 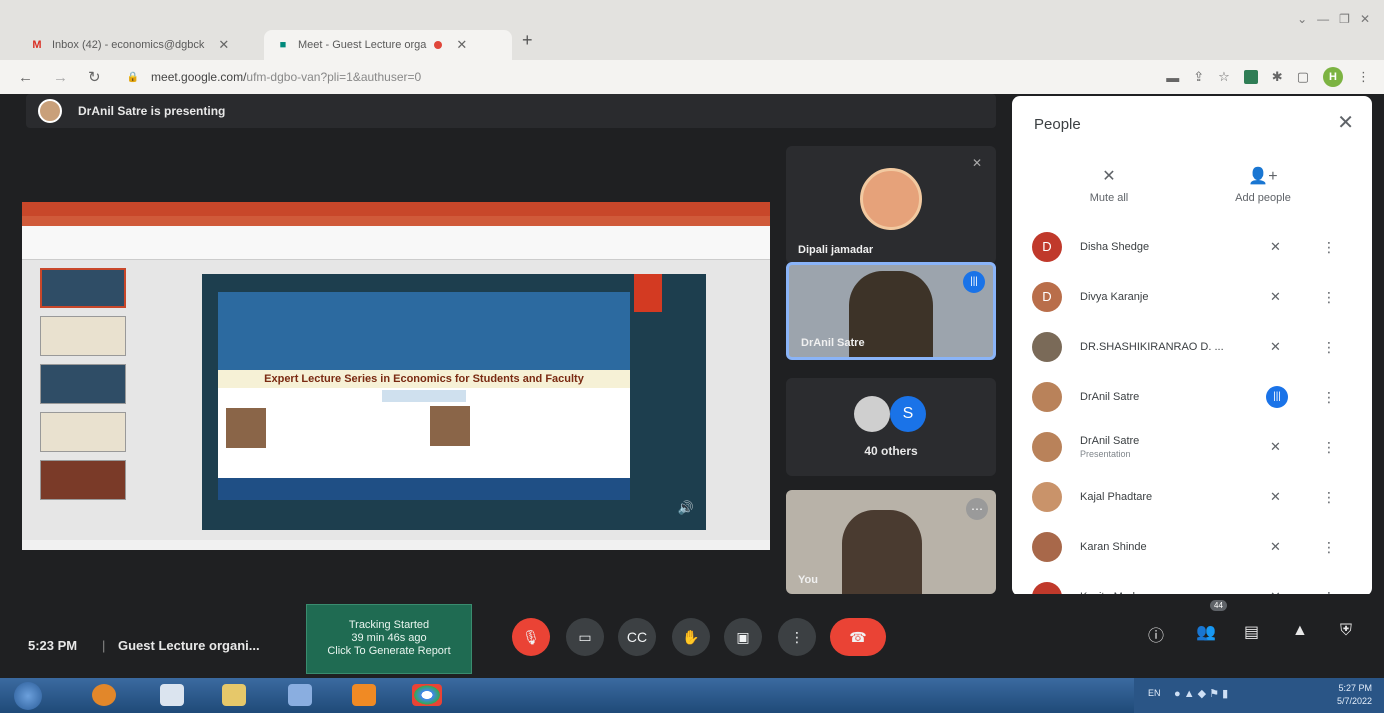 I want to click on more-options-button: ⋮, so click(x=797, y=637).